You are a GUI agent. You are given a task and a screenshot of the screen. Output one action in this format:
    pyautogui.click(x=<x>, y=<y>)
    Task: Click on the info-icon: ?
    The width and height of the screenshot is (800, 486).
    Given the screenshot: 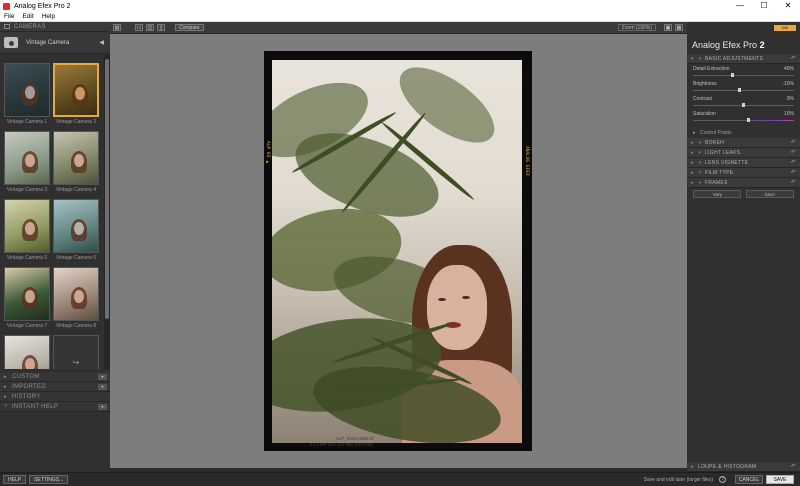 What is the action you would take?
    pyautogui.click(x=722, y=479)
    